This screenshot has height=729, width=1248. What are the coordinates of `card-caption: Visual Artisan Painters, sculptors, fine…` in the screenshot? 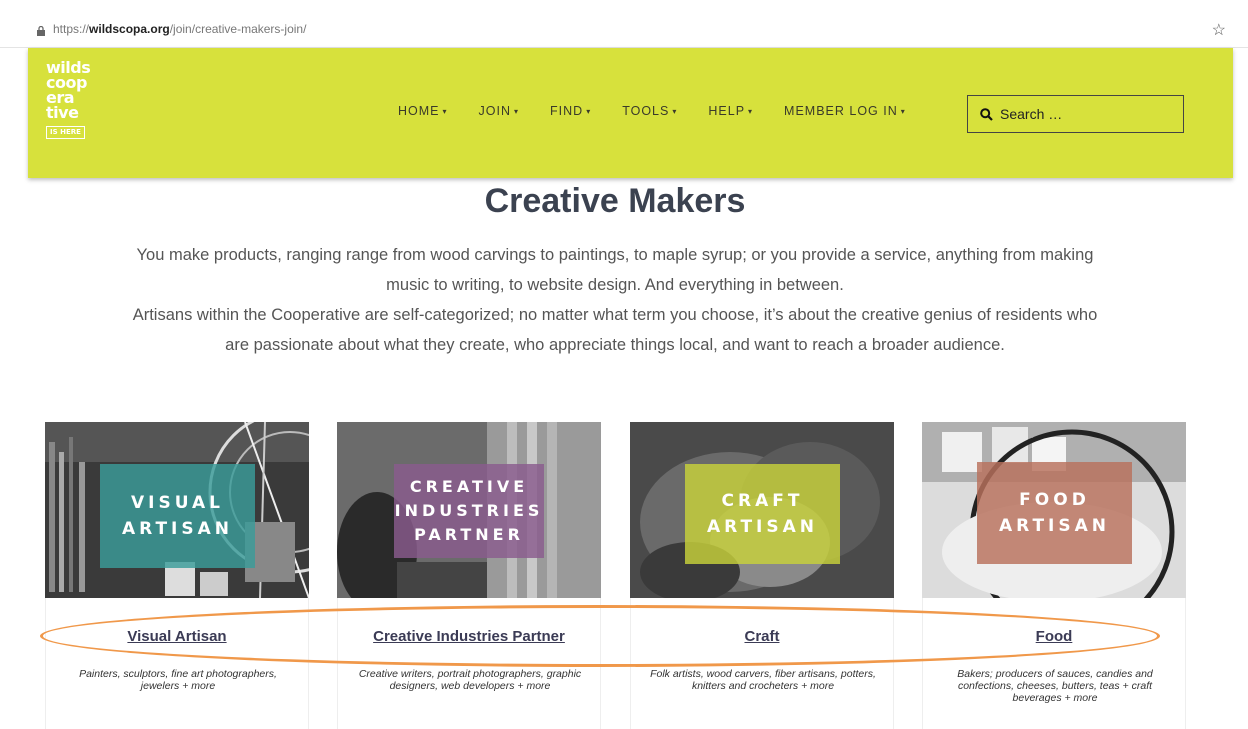 It's located at (177, 663).